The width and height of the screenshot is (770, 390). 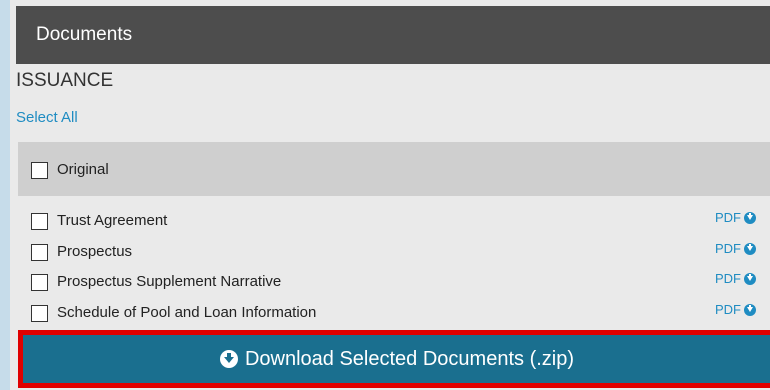 I want to click on original-checkbox, so click(x=39, y=170).